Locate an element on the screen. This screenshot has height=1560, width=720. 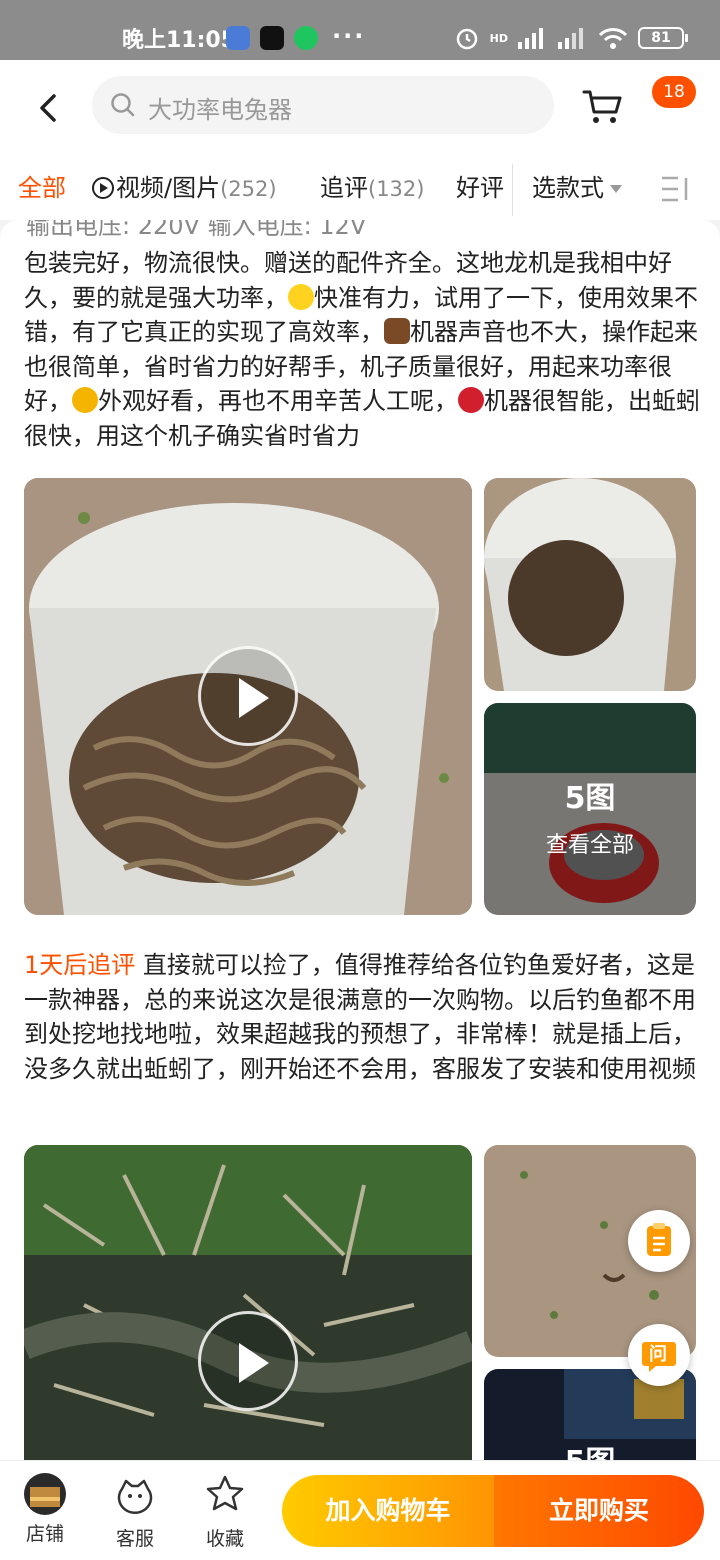
shop-button: 店铺 is located at coordinates (45, 1509).